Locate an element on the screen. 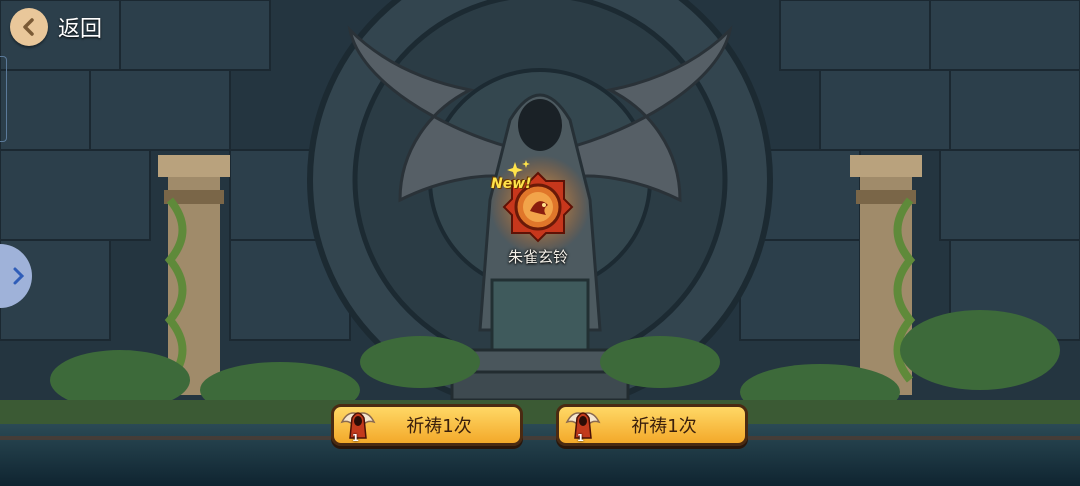  pray-once-button-left: 1 祈祷1次 is located at coordinates (427, 425).